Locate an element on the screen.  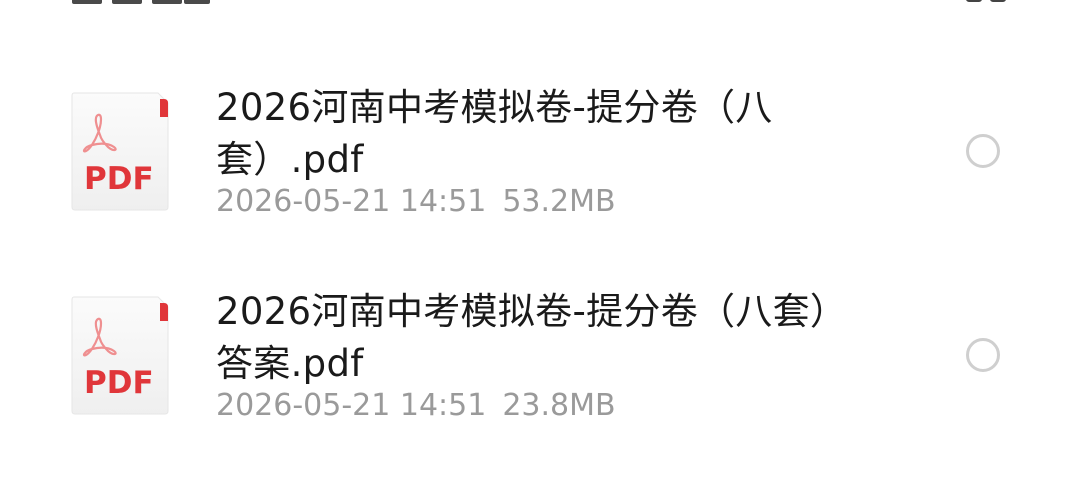
file-meta: 2026-05-21 14:51 23.8MB is located at coordinates (416, 406).